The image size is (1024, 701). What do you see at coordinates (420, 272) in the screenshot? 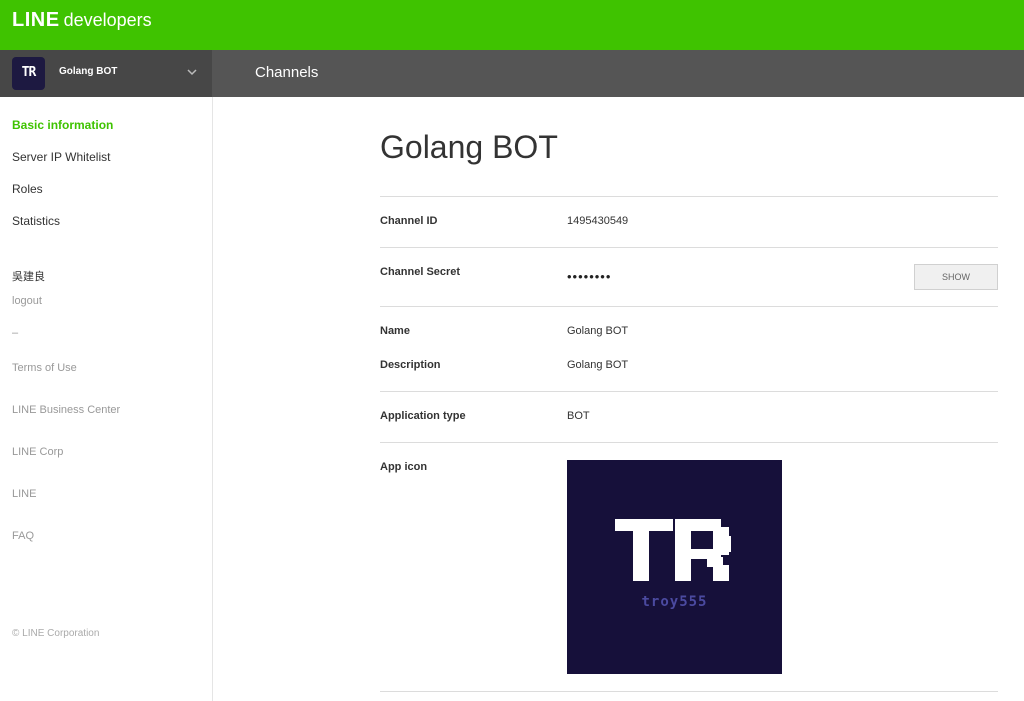
I see `channel-secret-label: Channel Secret` at bounding box center [420, 272].